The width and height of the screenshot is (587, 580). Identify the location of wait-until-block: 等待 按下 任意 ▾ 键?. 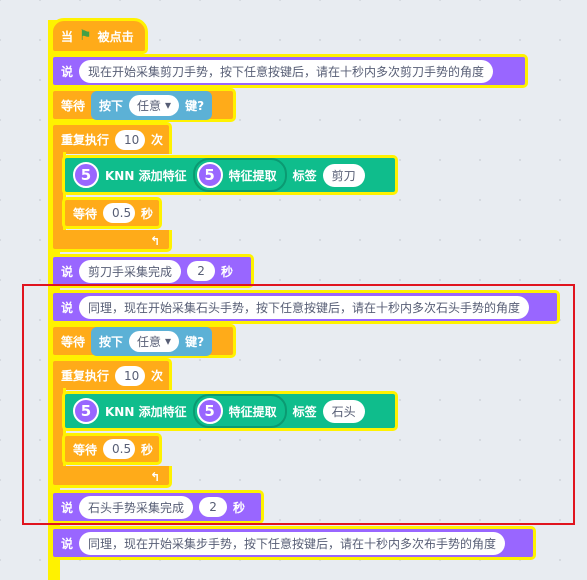
(143, 105).